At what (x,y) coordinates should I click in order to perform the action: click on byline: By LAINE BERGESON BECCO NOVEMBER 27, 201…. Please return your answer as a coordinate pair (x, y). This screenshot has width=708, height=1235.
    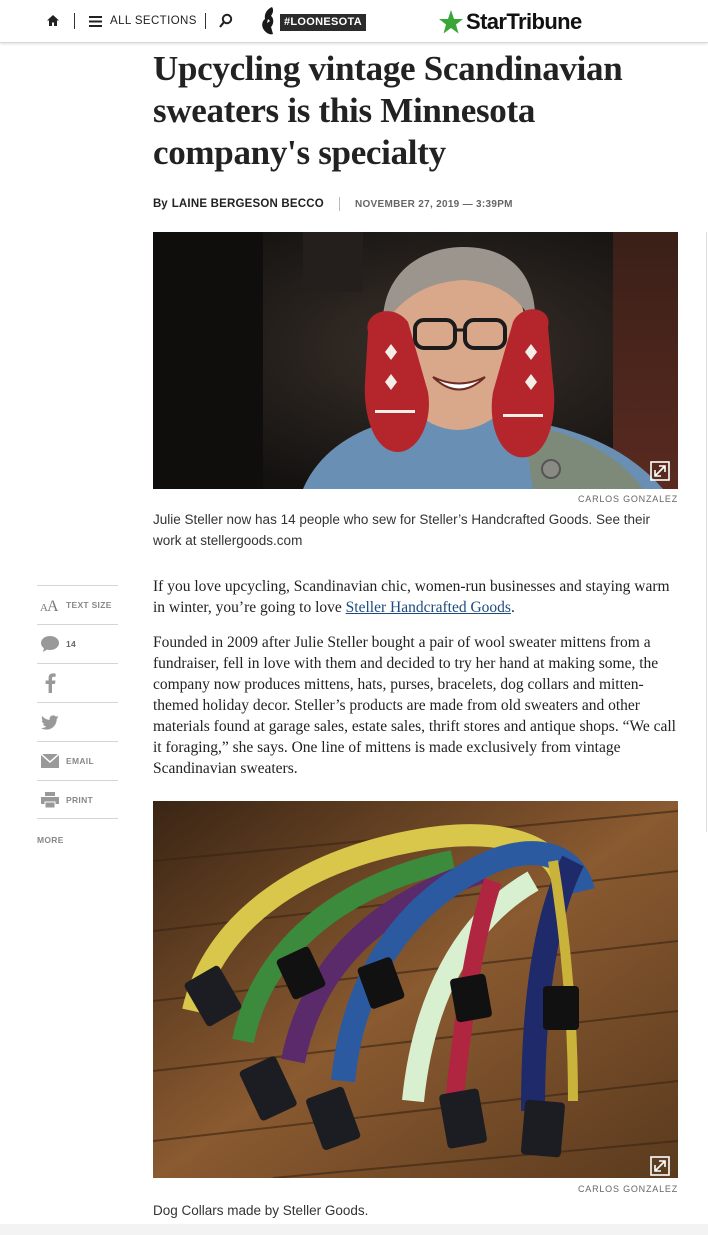
    Looking at the image, I should click on (333, 204).